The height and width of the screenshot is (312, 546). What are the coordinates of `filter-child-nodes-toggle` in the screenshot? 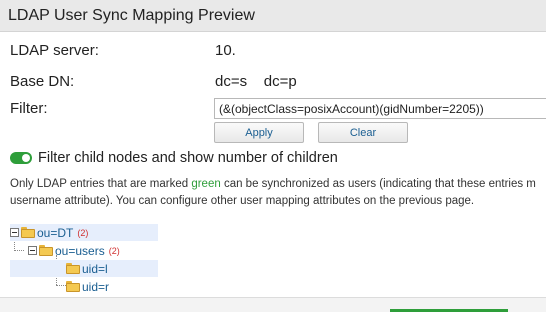 It's located at (21, 158).